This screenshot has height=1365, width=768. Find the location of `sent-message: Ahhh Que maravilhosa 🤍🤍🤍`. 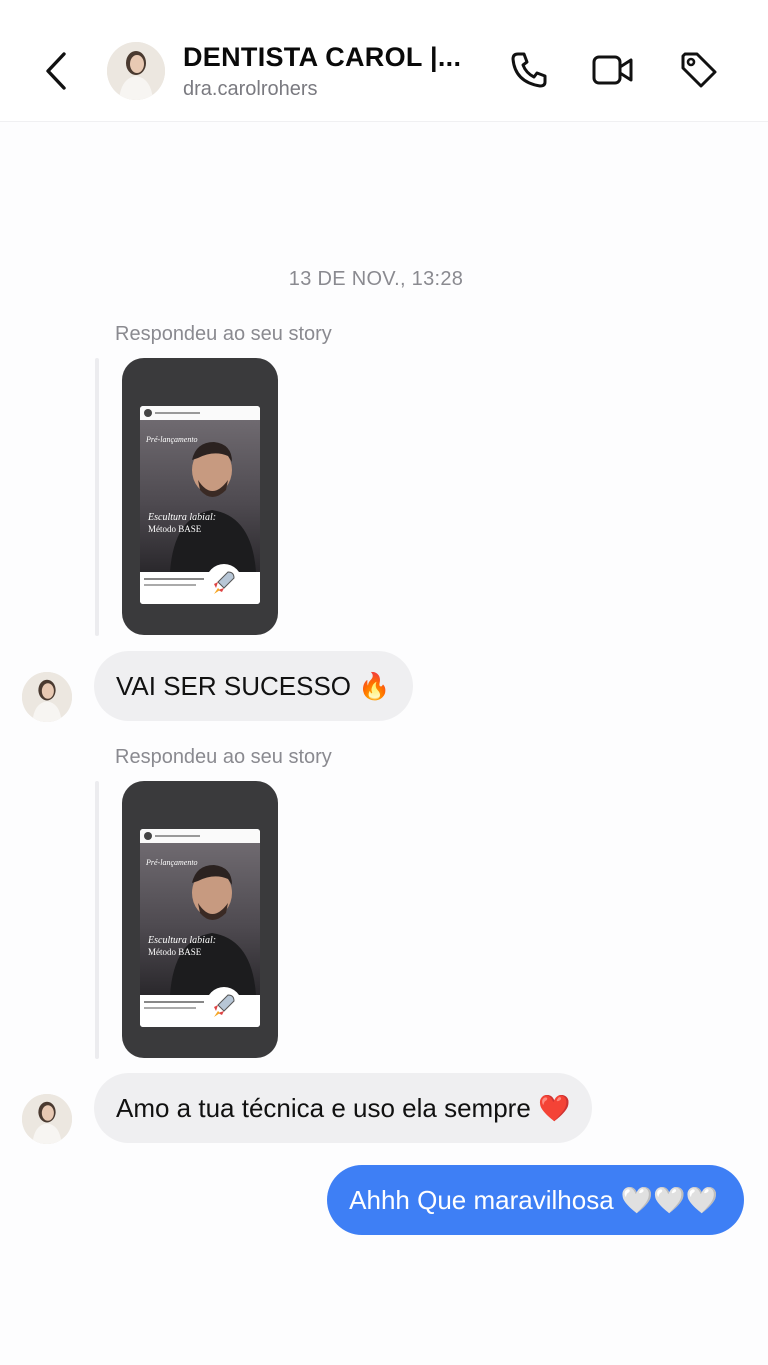

sent-message: Ahhh Que maravilhosa 🤍🤍🤍 is located at coordinates (535, 1200).